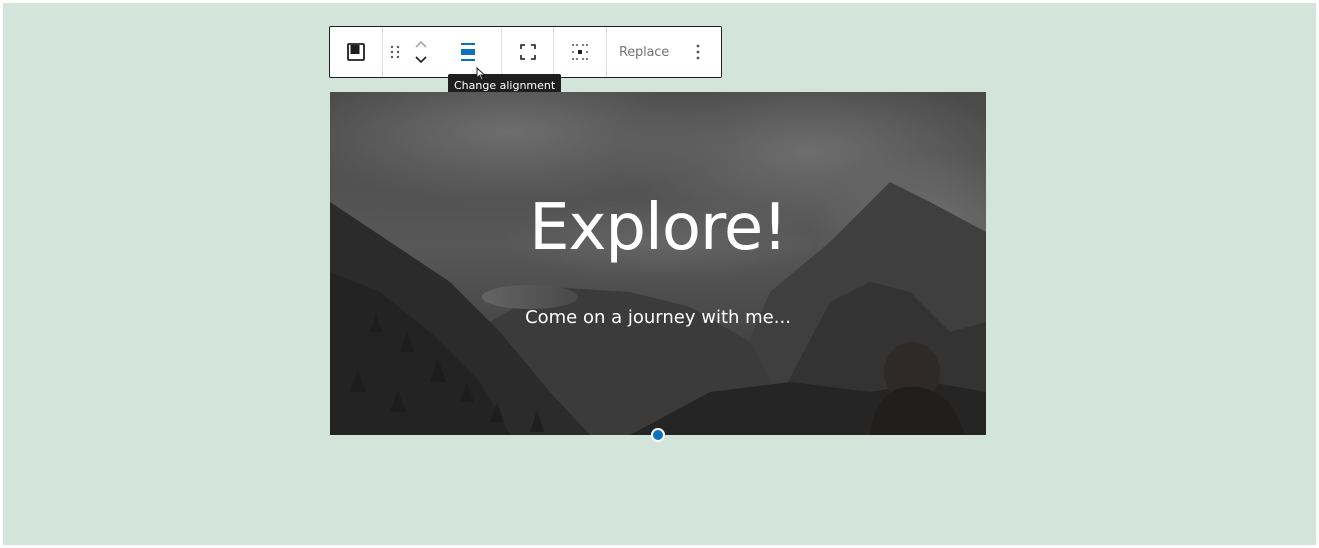  I want to click on chevron-down-icon, so click(421, 59).